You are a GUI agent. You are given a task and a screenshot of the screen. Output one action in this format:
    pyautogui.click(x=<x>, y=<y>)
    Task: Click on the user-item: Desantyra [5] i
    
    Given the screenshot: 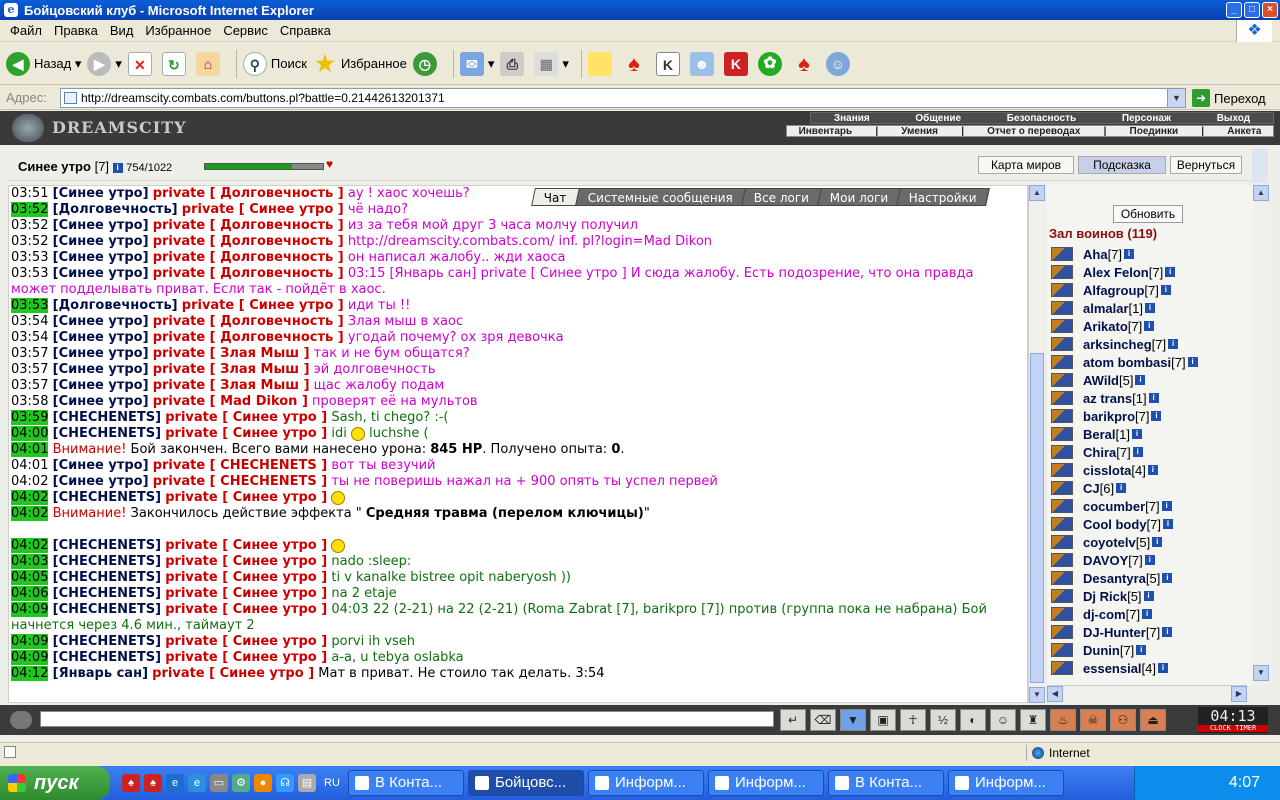 What is the action you would take?
    pyautogui.click(x=1151, y=578)
    